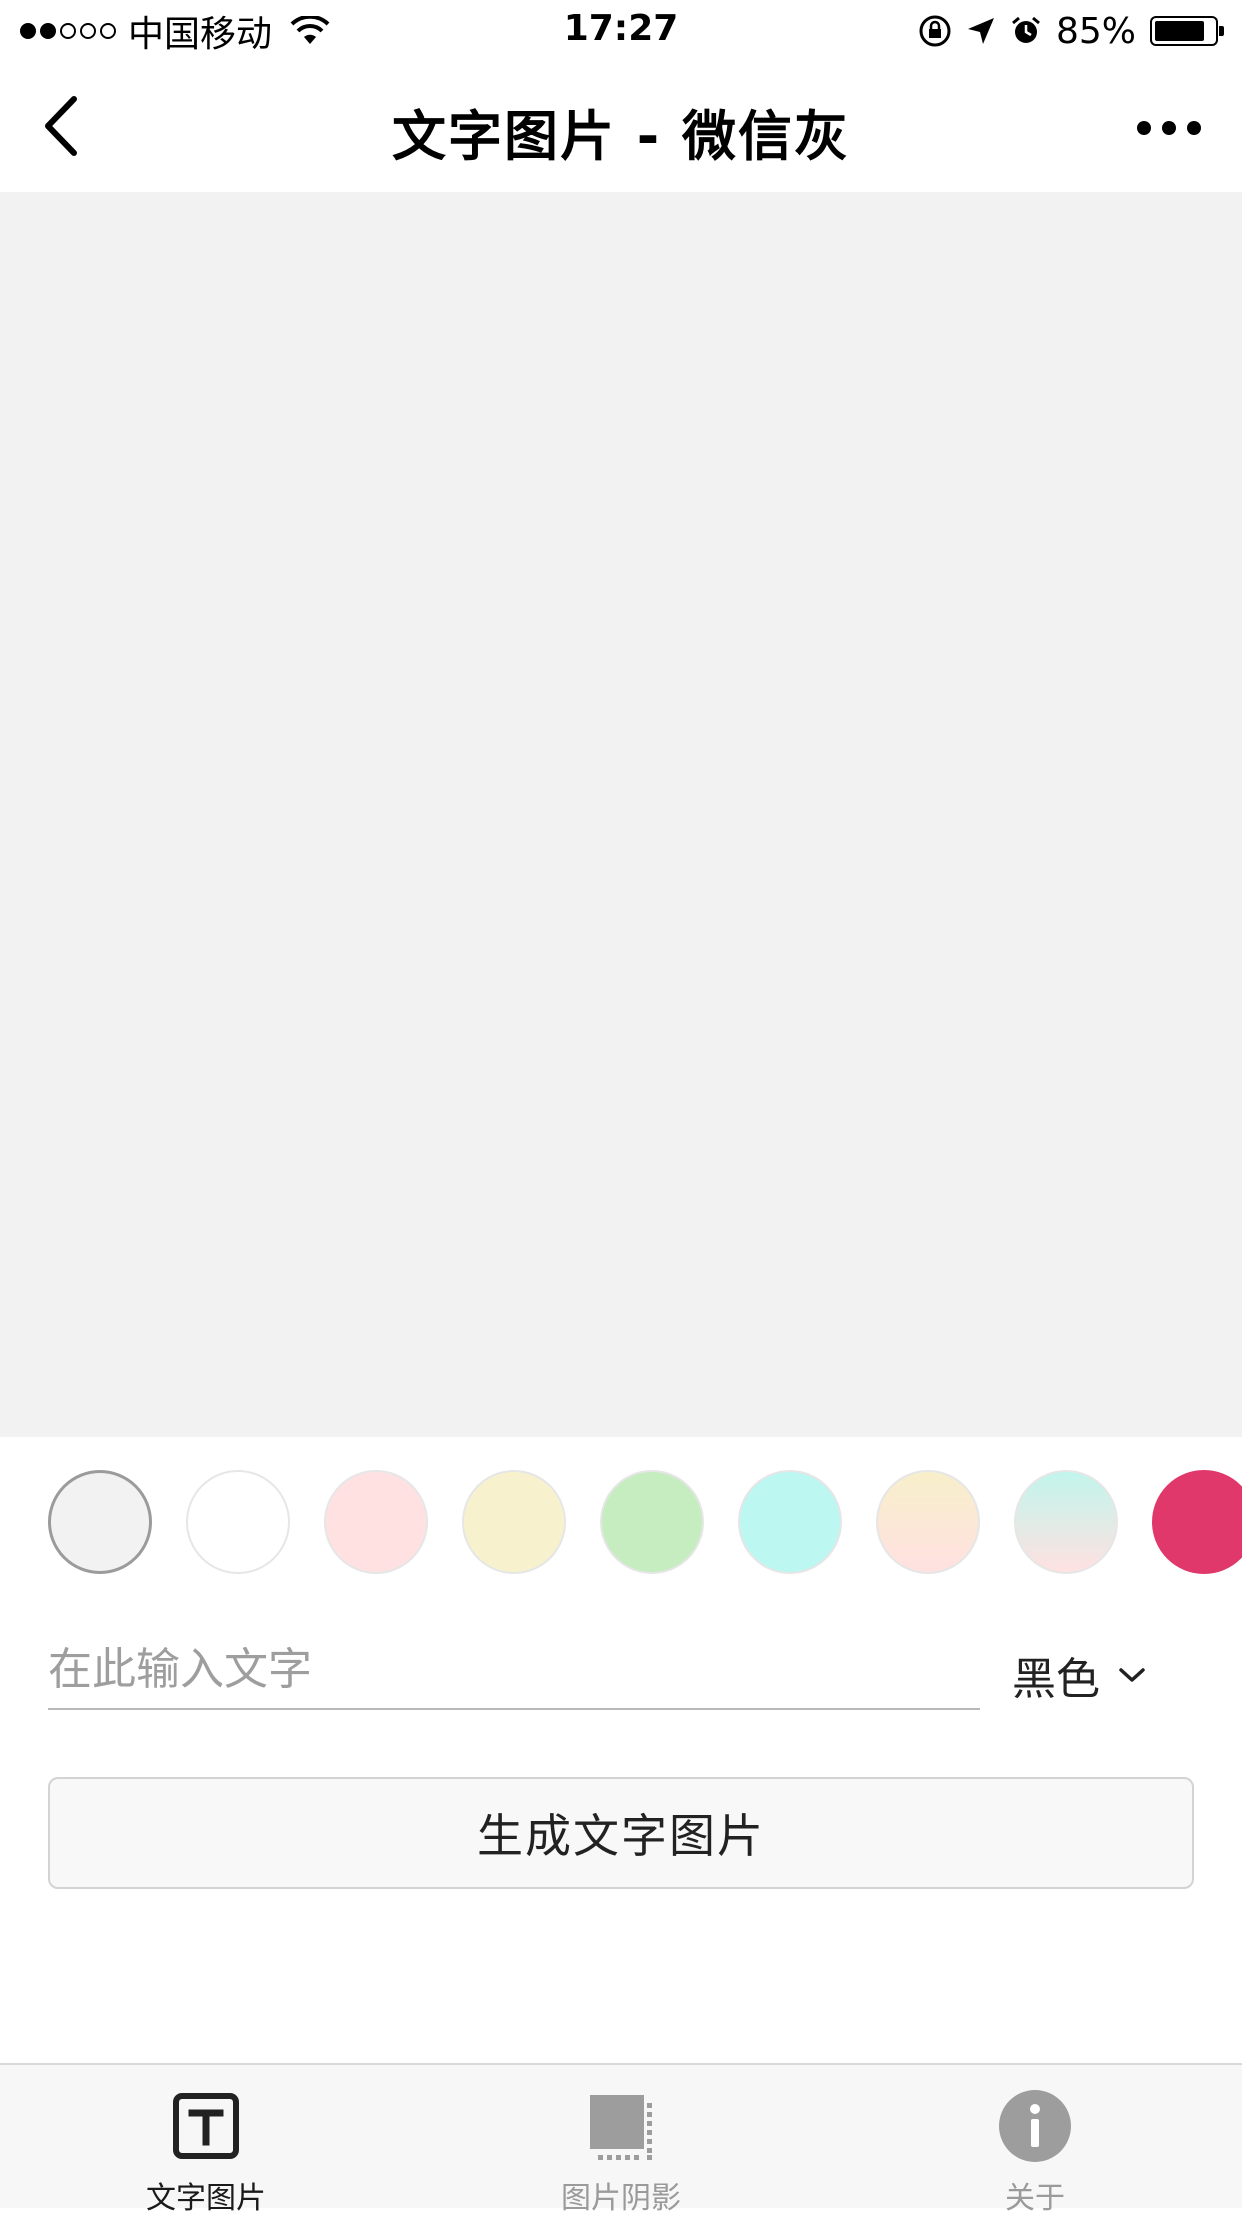 The image size is (1242, 2217). What do you see at coordinates (1197, 1522) in the screenshot?
I see `swatch-crimson` at bounding box center [1197, 1522].